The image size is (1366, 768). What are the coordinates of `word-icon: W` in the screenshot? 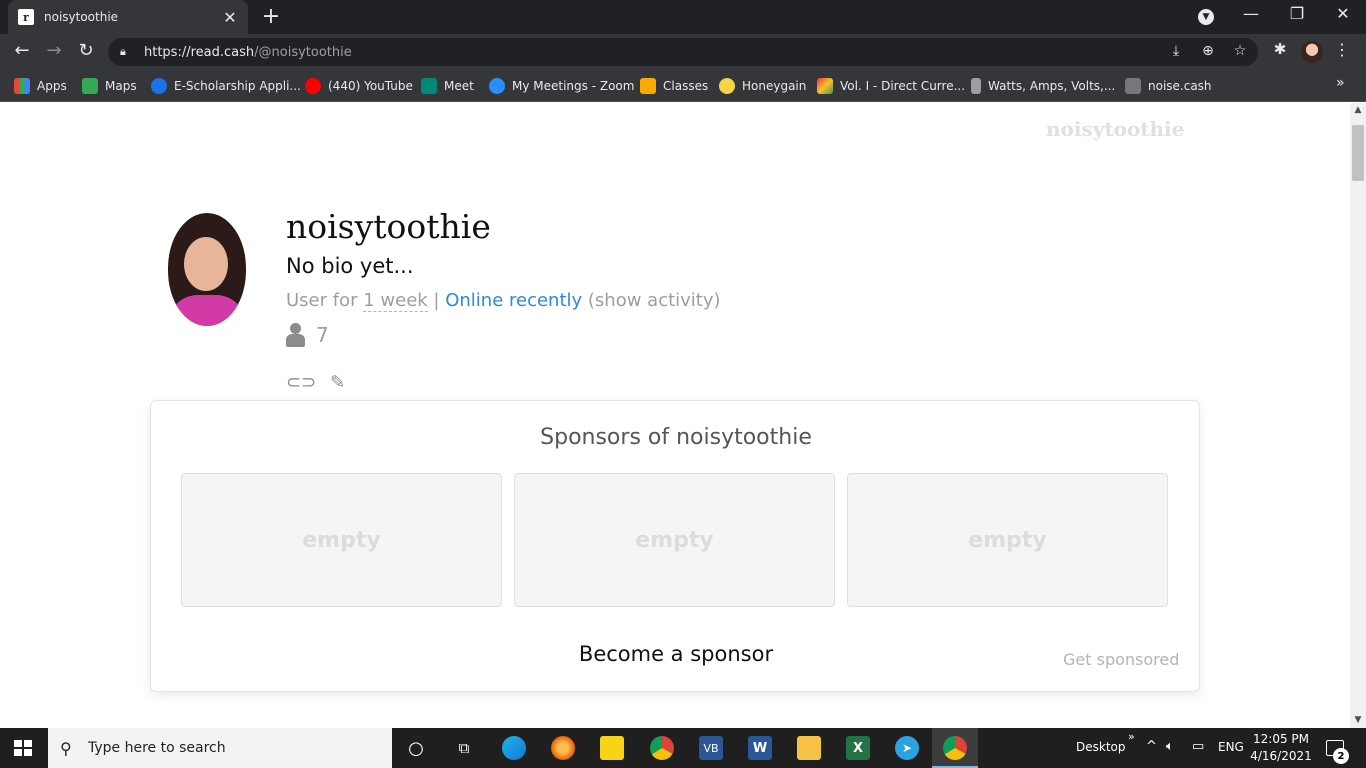 It's located at (760, 748).